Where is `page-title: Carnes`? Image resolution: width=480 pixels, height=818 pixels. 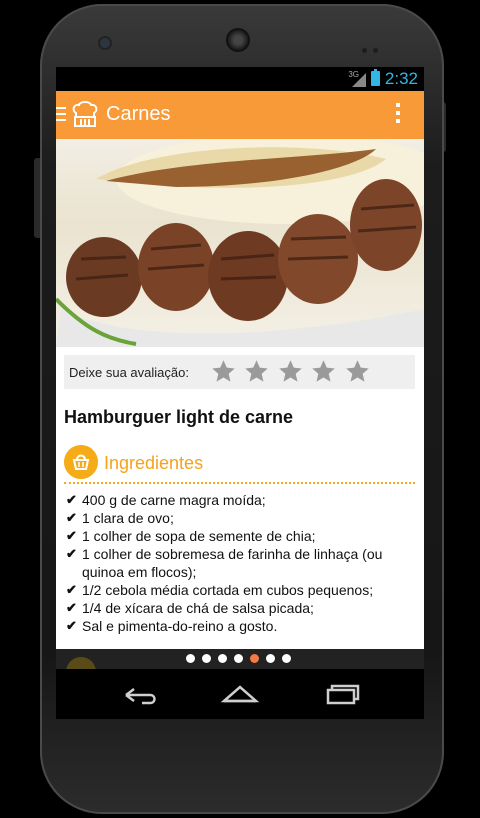 page-title: Carnes is located at coordinates (138, 114).